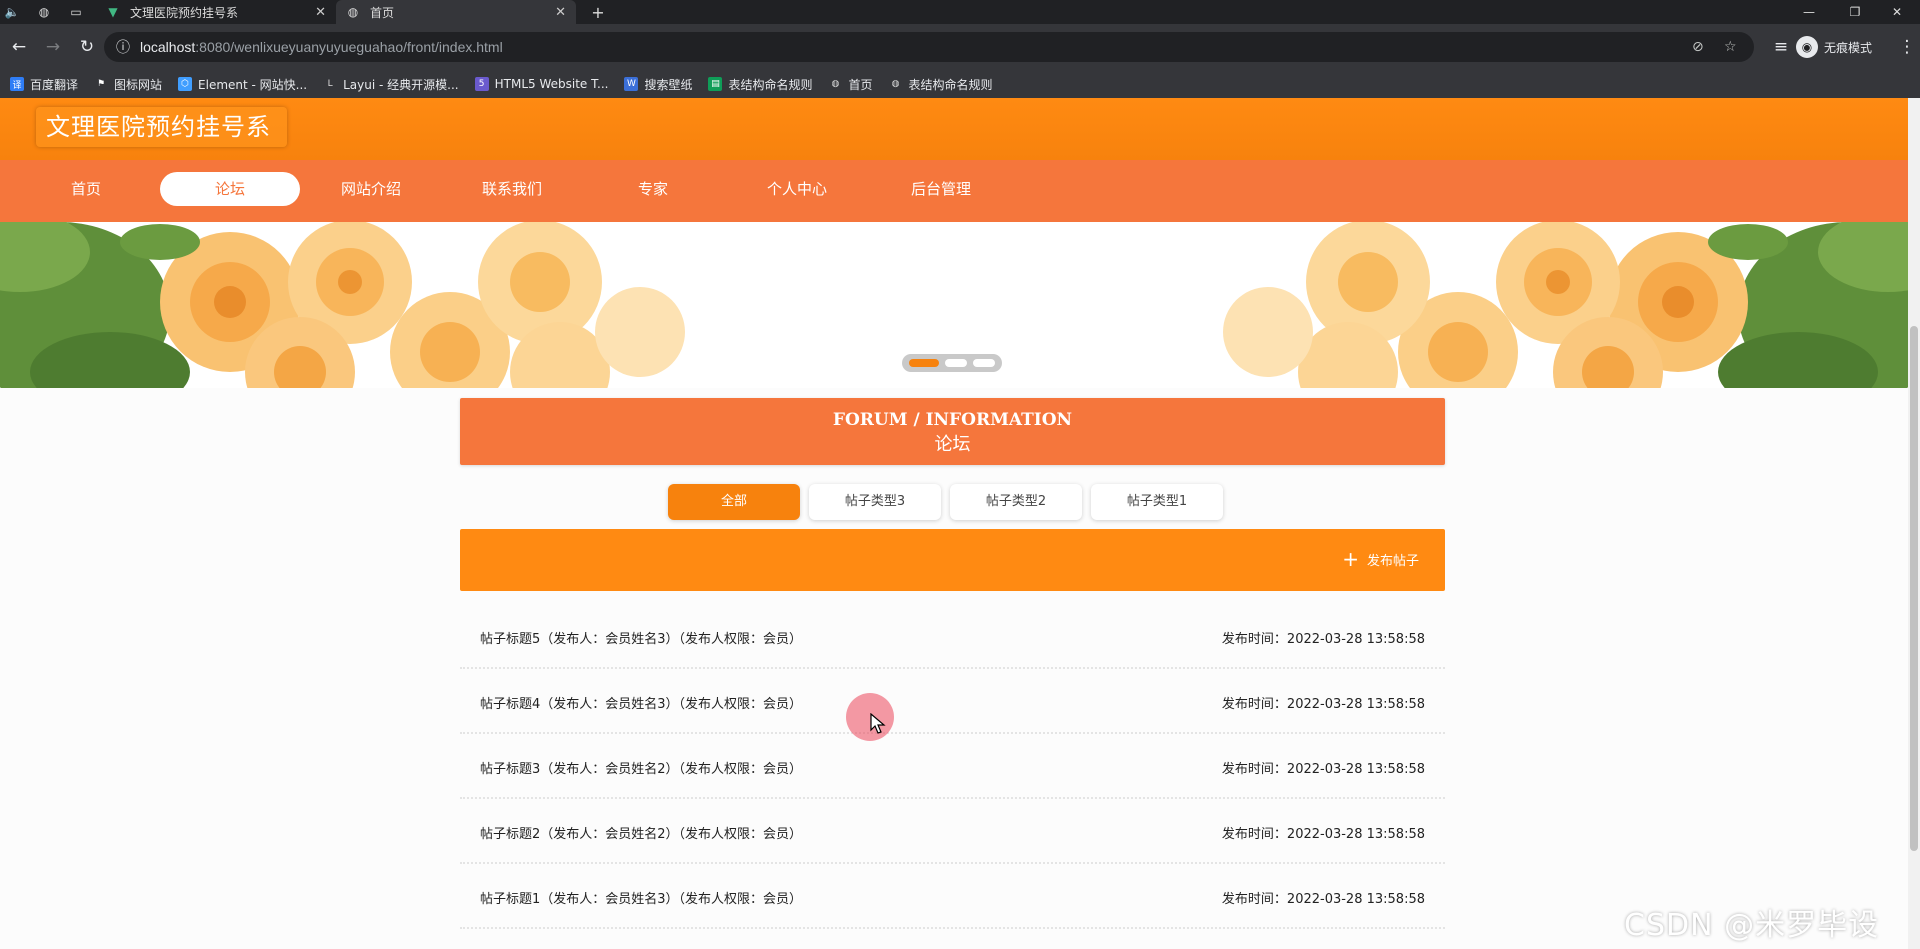 The width and height of the screenshot is (1920, 949). Describe the element at coordinates (123, 47) in the screenshot. I see `info-icon: ⓘ` at that location.